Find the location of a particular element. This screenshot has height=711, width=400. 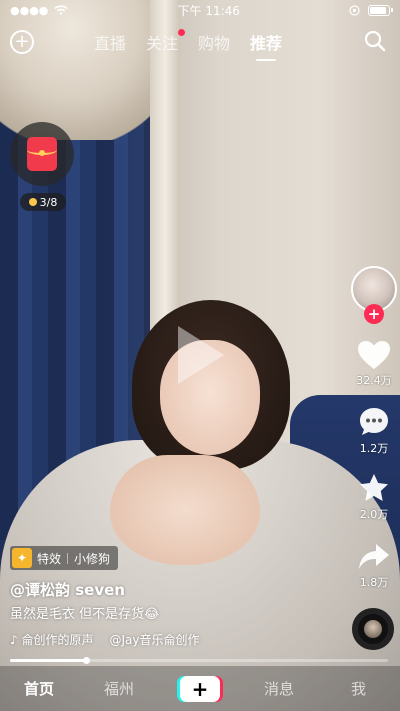

create-button: + is located at coordinates (200, 689).